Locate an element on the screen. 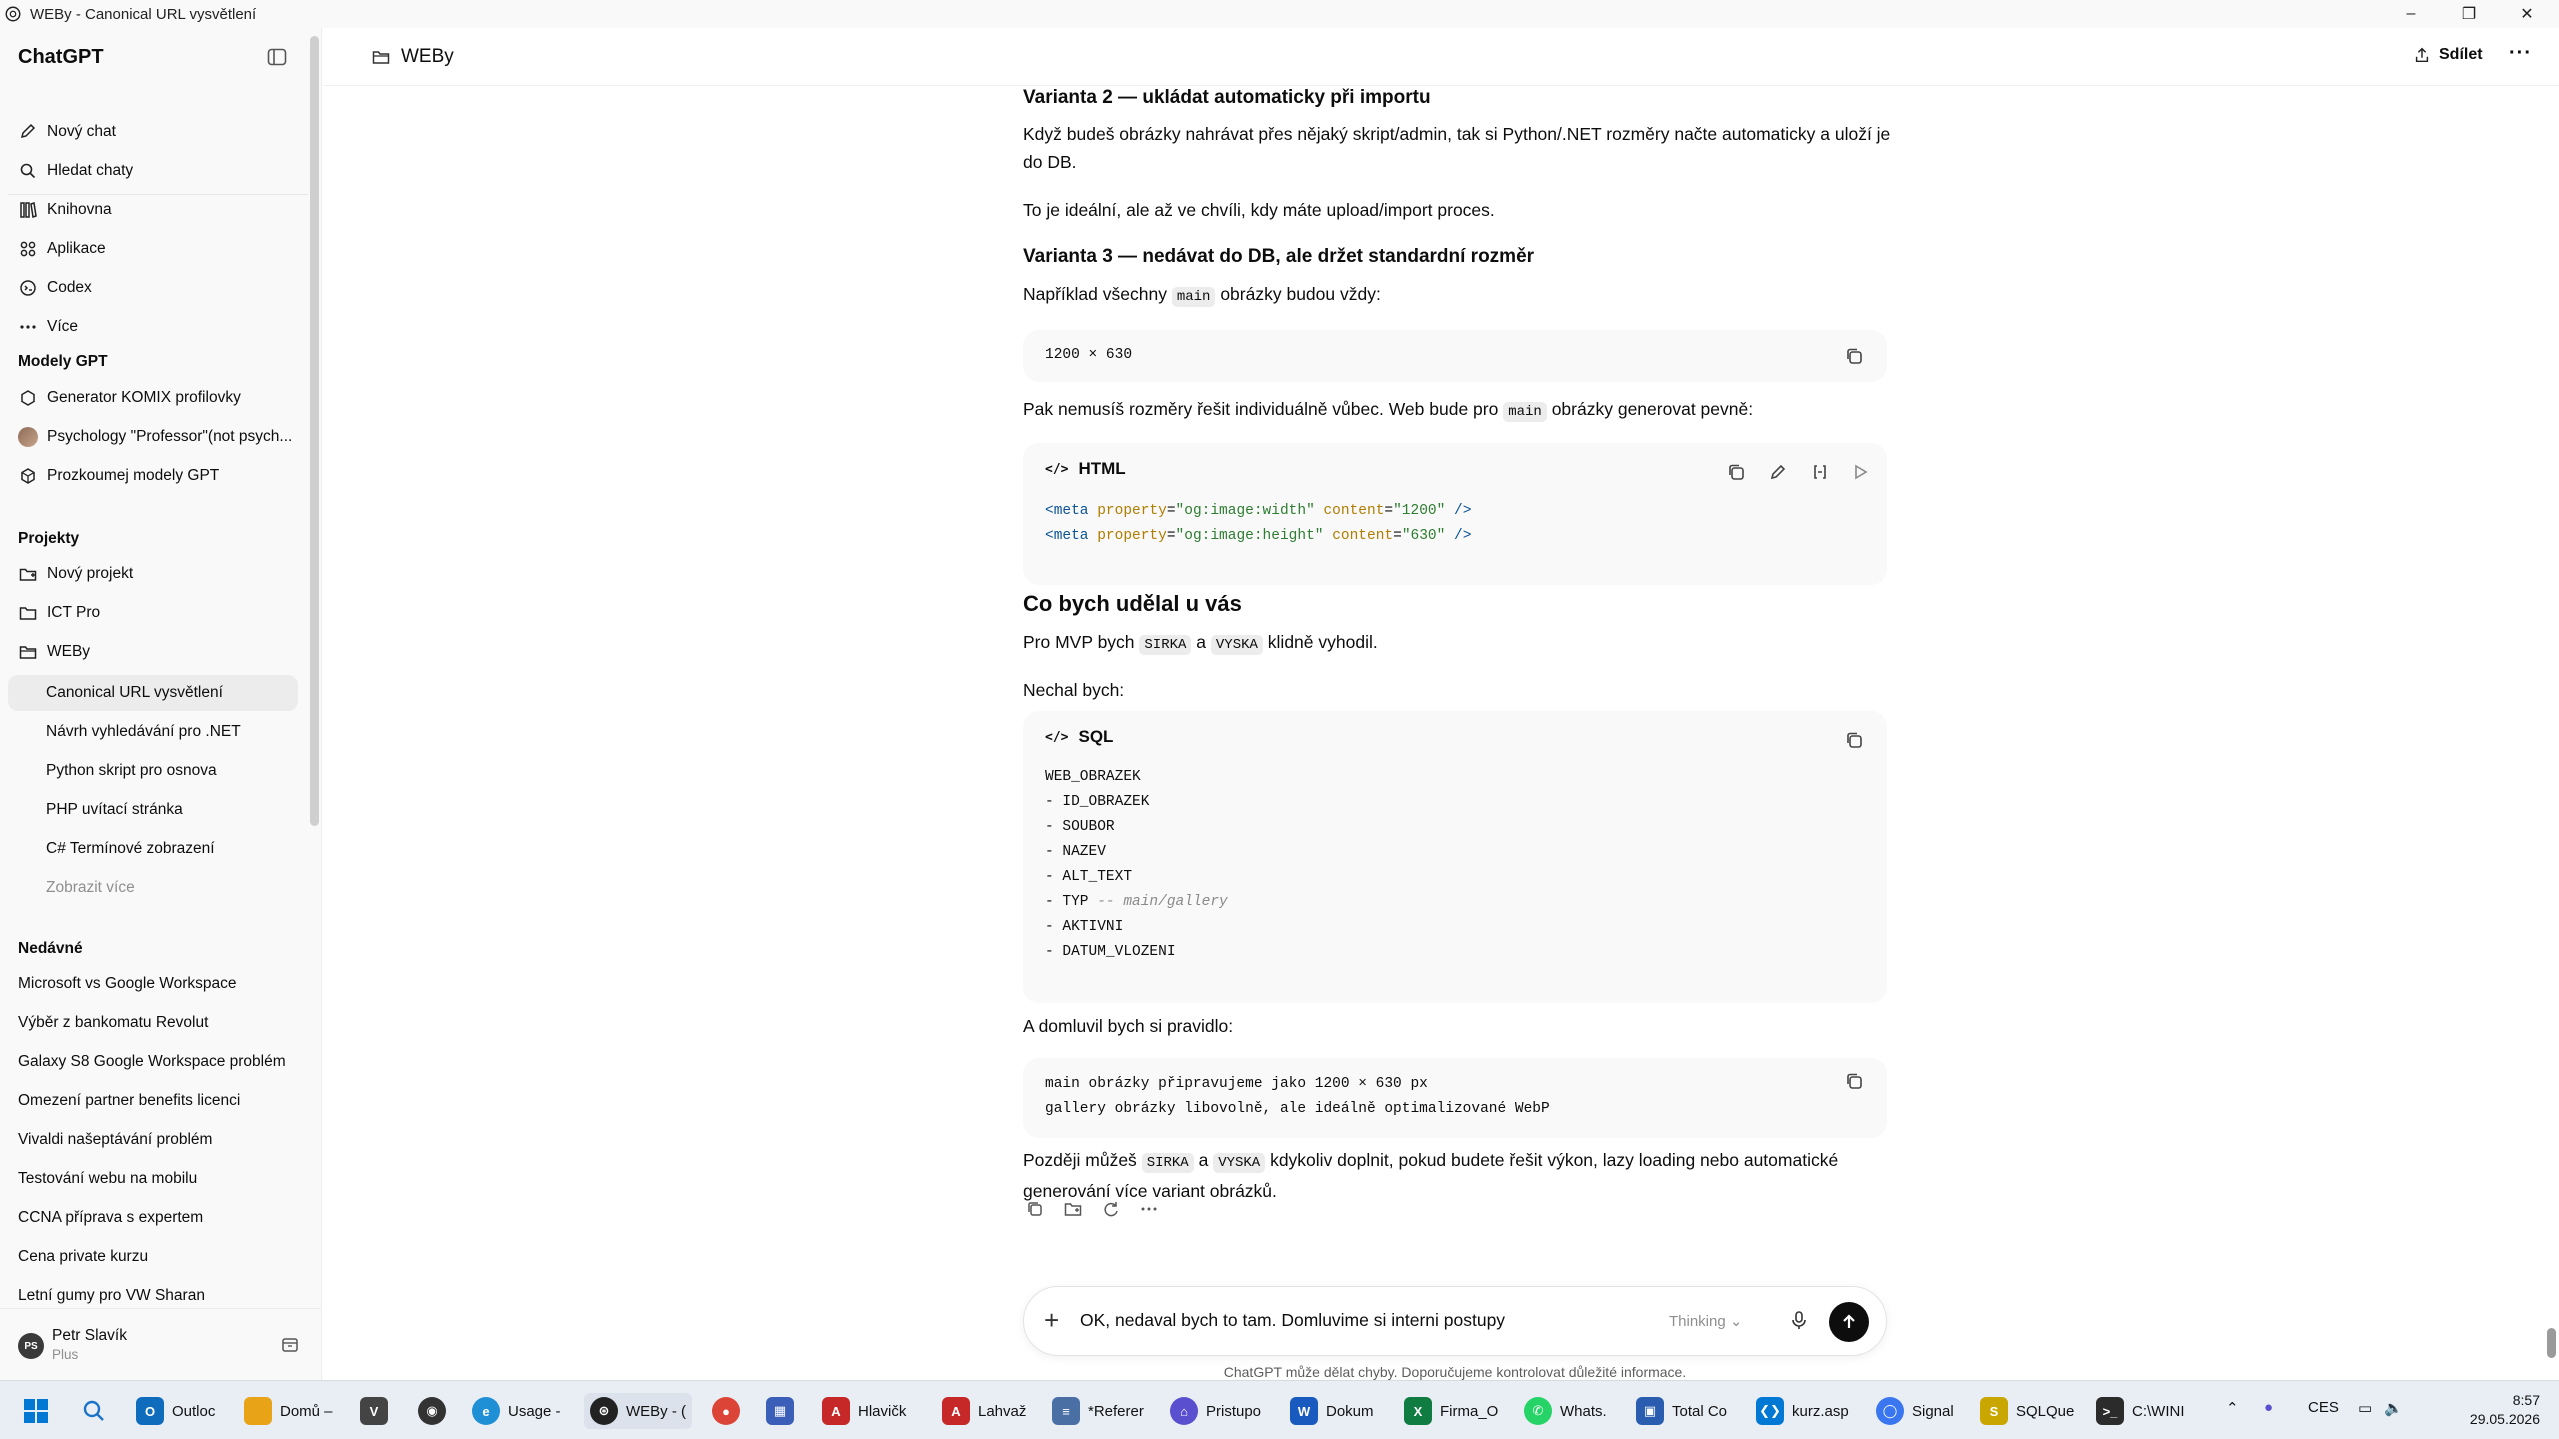 This screenshot has width=2559, height=1439. taskbar-app: ◉ is located at coordinates (436, 1411).